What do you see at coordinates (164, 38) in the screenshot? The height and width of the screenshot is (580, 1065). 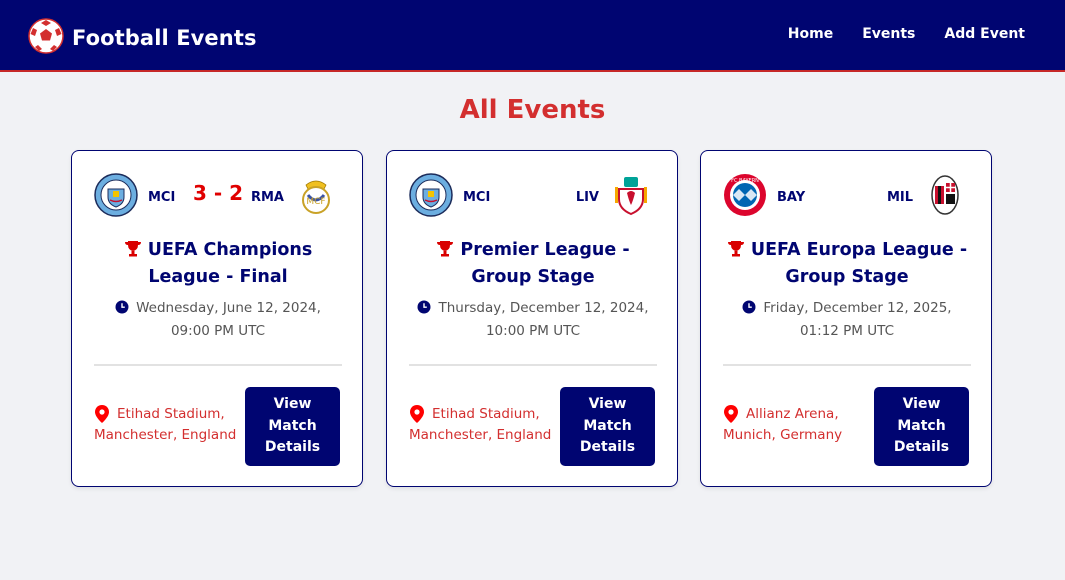 I see `brand-title: Football Events` at bounding box center [164, 38].